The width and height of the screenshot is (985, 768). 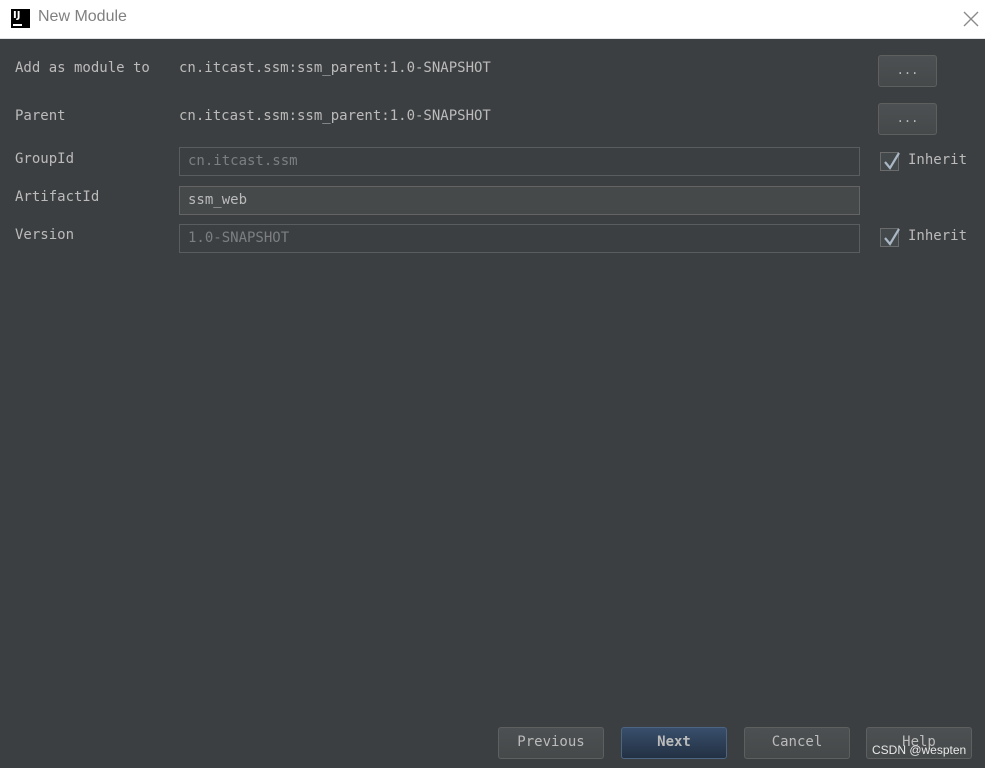 I want to click on next-button: Next, so click(x=674, y=743).